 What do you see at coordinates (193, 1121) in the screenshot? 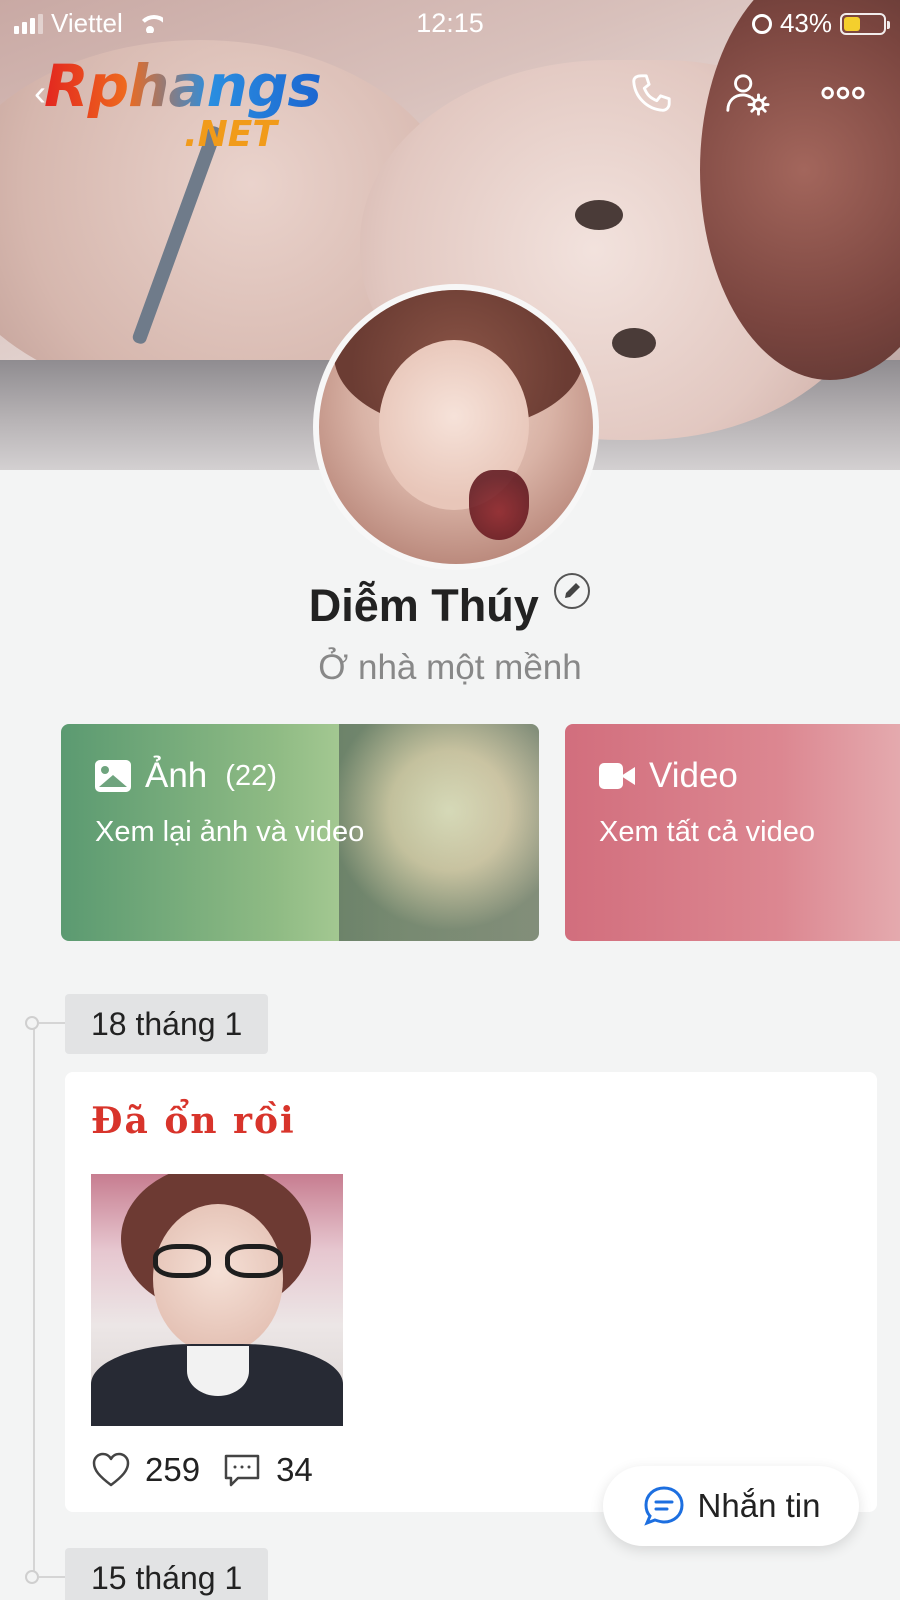
I see `post-headline: Đã ổn rồi` at bounding box center [193, 1121].